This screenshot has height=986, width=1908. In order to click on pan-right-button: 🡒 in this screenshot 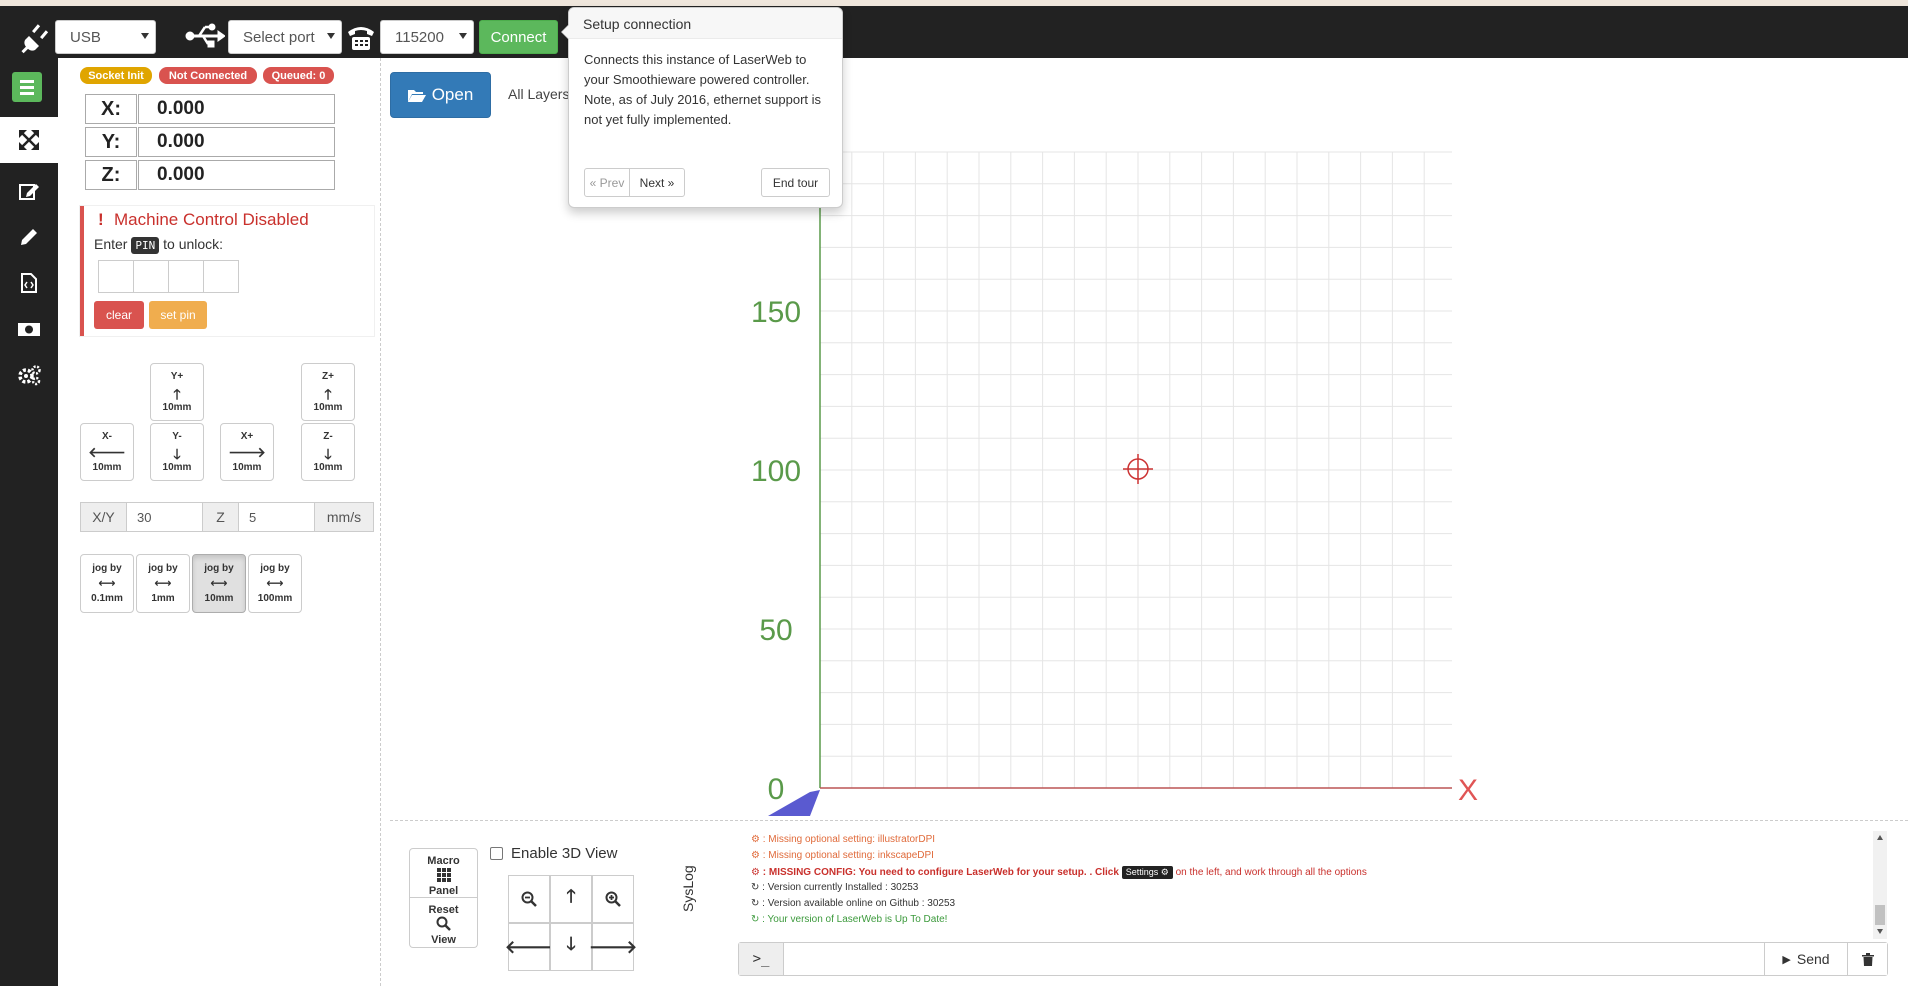, I will do `click(613, 947)`.